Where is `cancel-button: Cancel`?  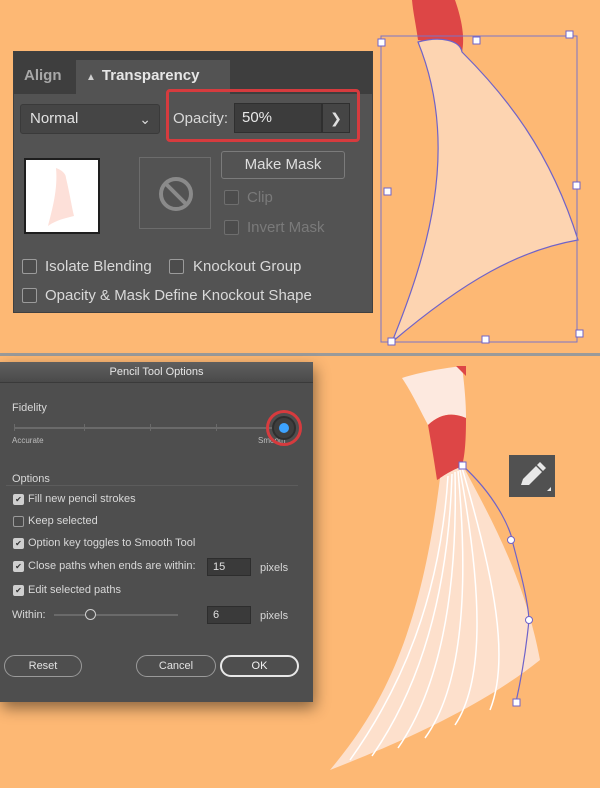
cancel-button: Cancel is located at coordinates (176, 666).